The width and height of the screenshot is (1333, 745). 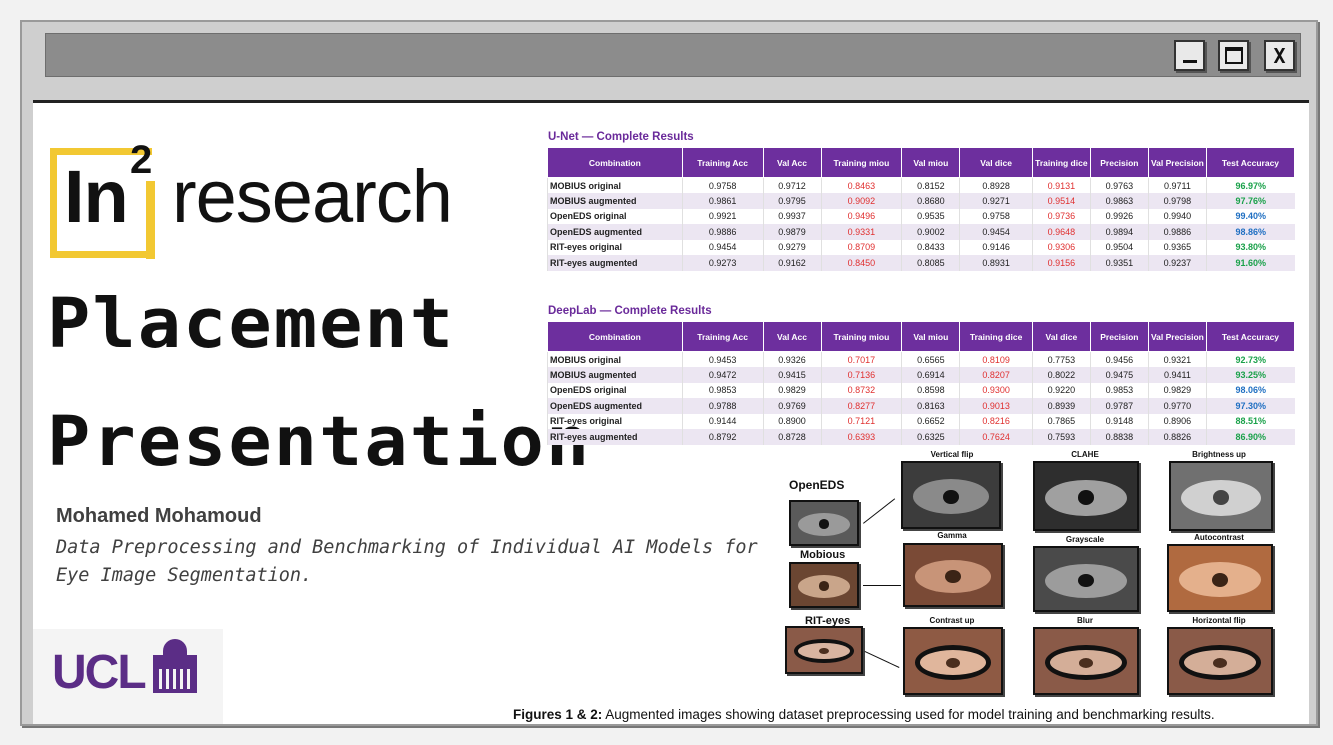 What do you see at coordinates (615, 359) in the screenshot?
I see `combination-cell: MOBIUS original` at bounding box center [615, 359].